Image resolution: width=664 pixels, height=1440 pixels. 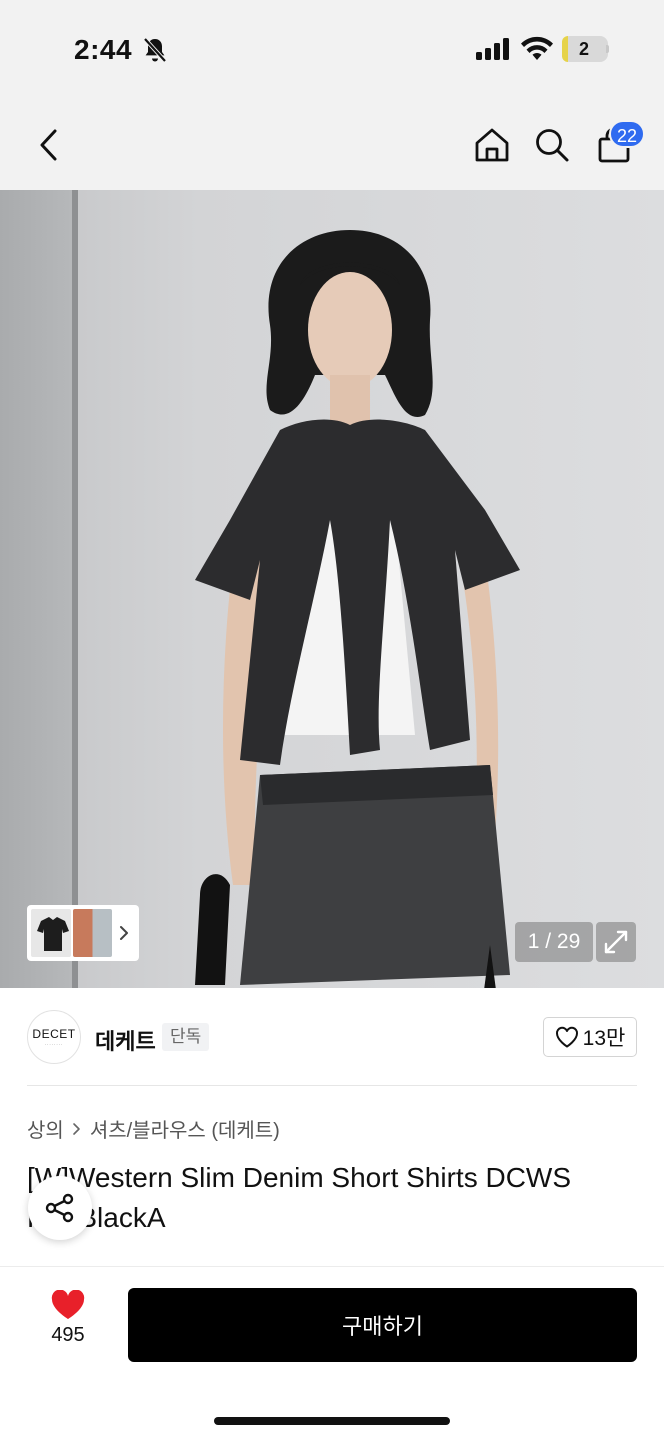 What do you see at coordinates (332, 1266) in the screenshot?
I see `bottom-bar-divider` at bounding box center [332, 1266].